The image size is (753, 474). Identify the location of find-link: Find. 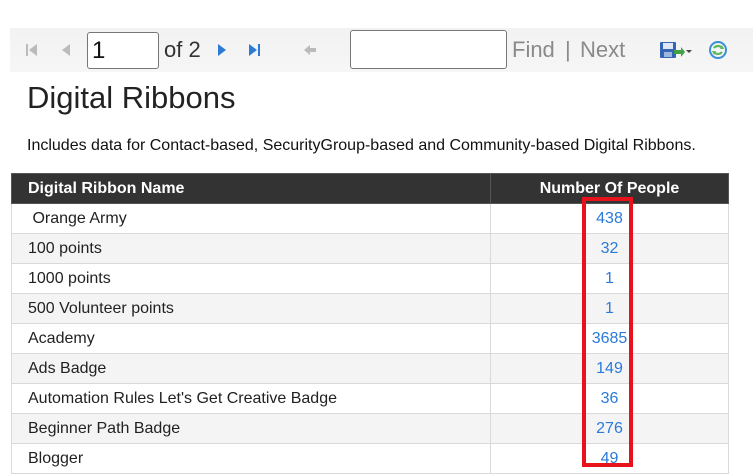
(533, 50).